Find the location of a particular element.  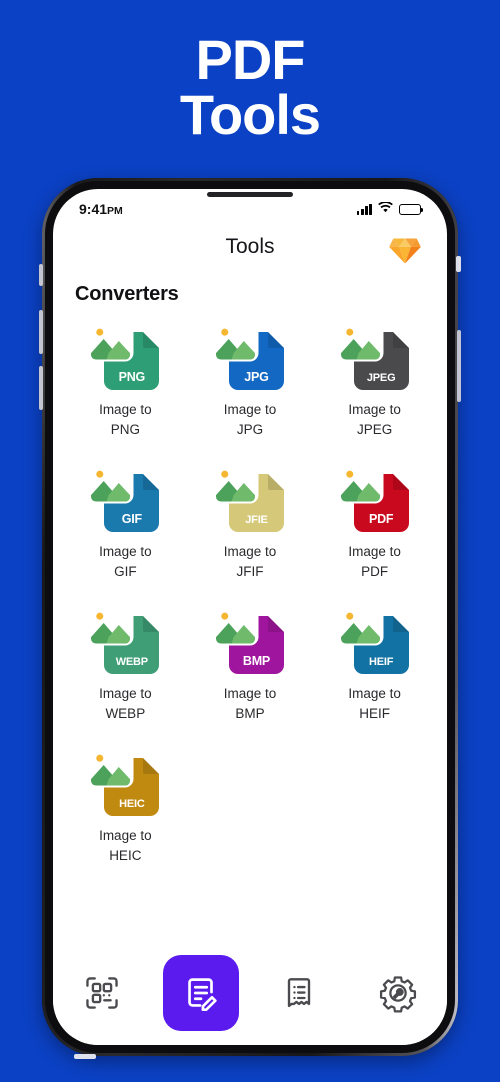

tool-label: Image to BMP is located at coordinates (250, 703).